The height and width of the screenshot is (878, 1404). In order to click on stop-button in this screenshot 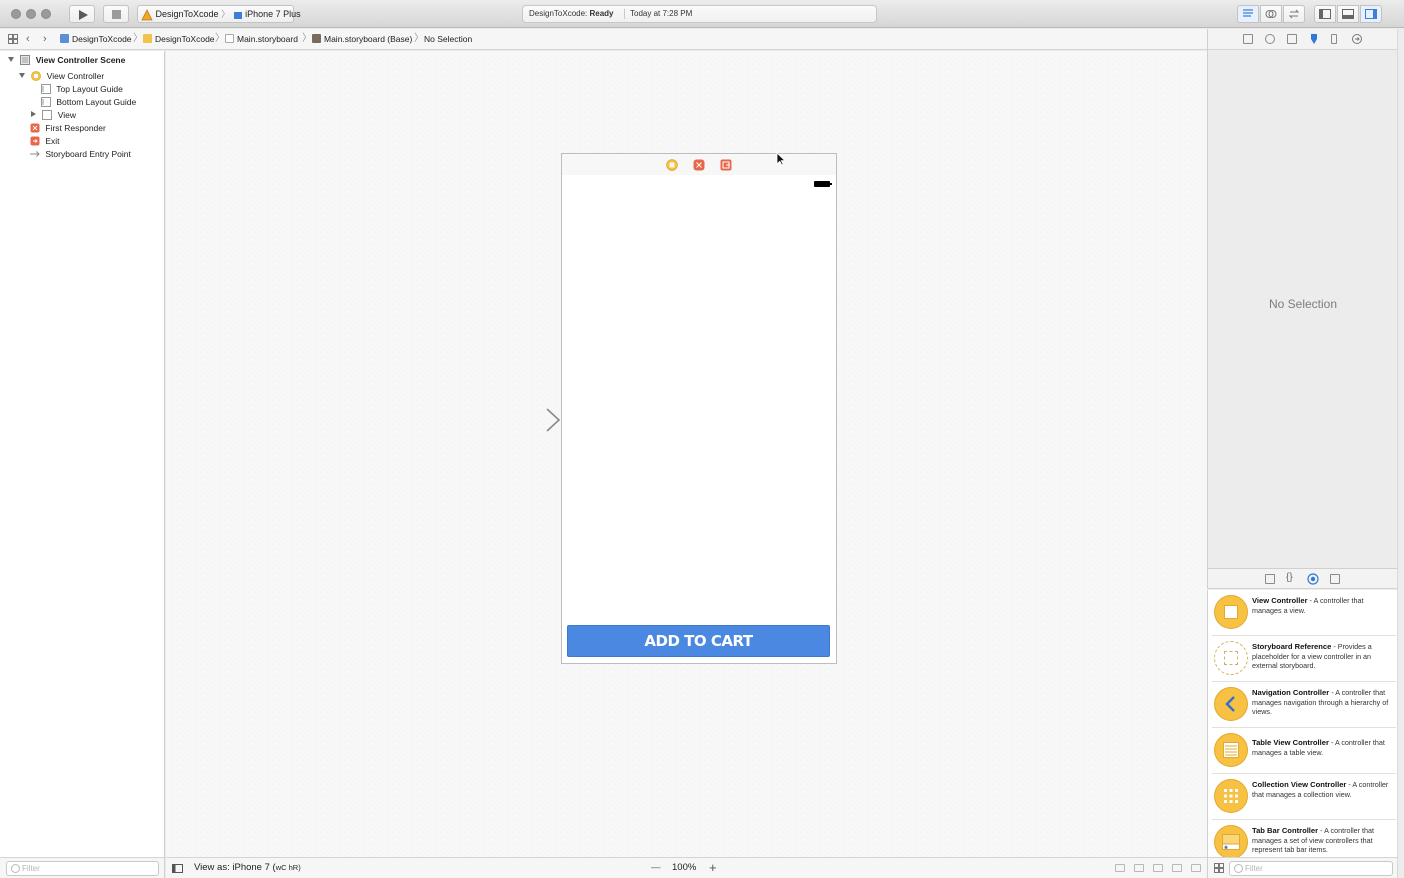, I will do `click(116, 14)`.